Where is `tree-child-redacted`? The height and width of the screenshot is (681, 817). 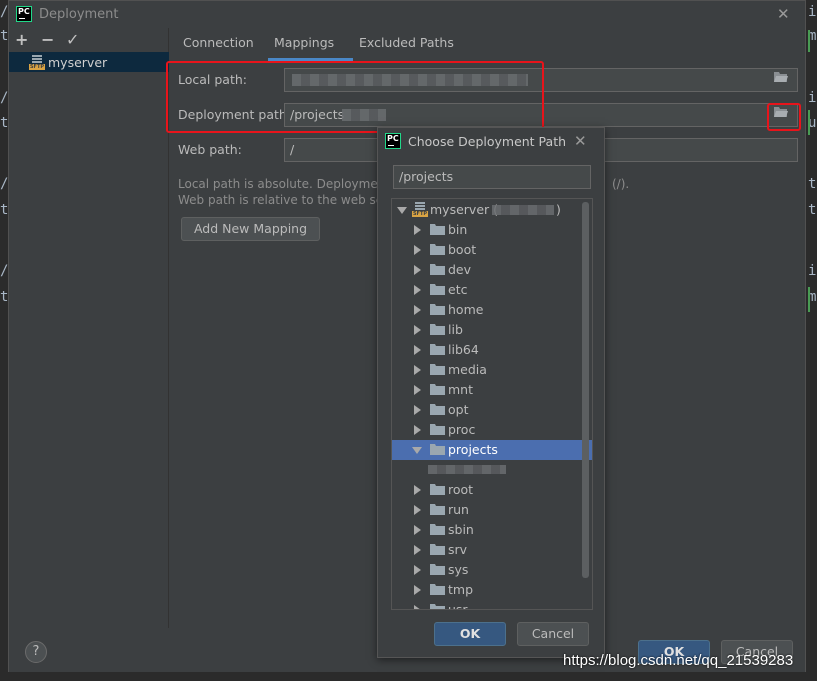 tree-child-redacted is located at coordinates (492, 470).